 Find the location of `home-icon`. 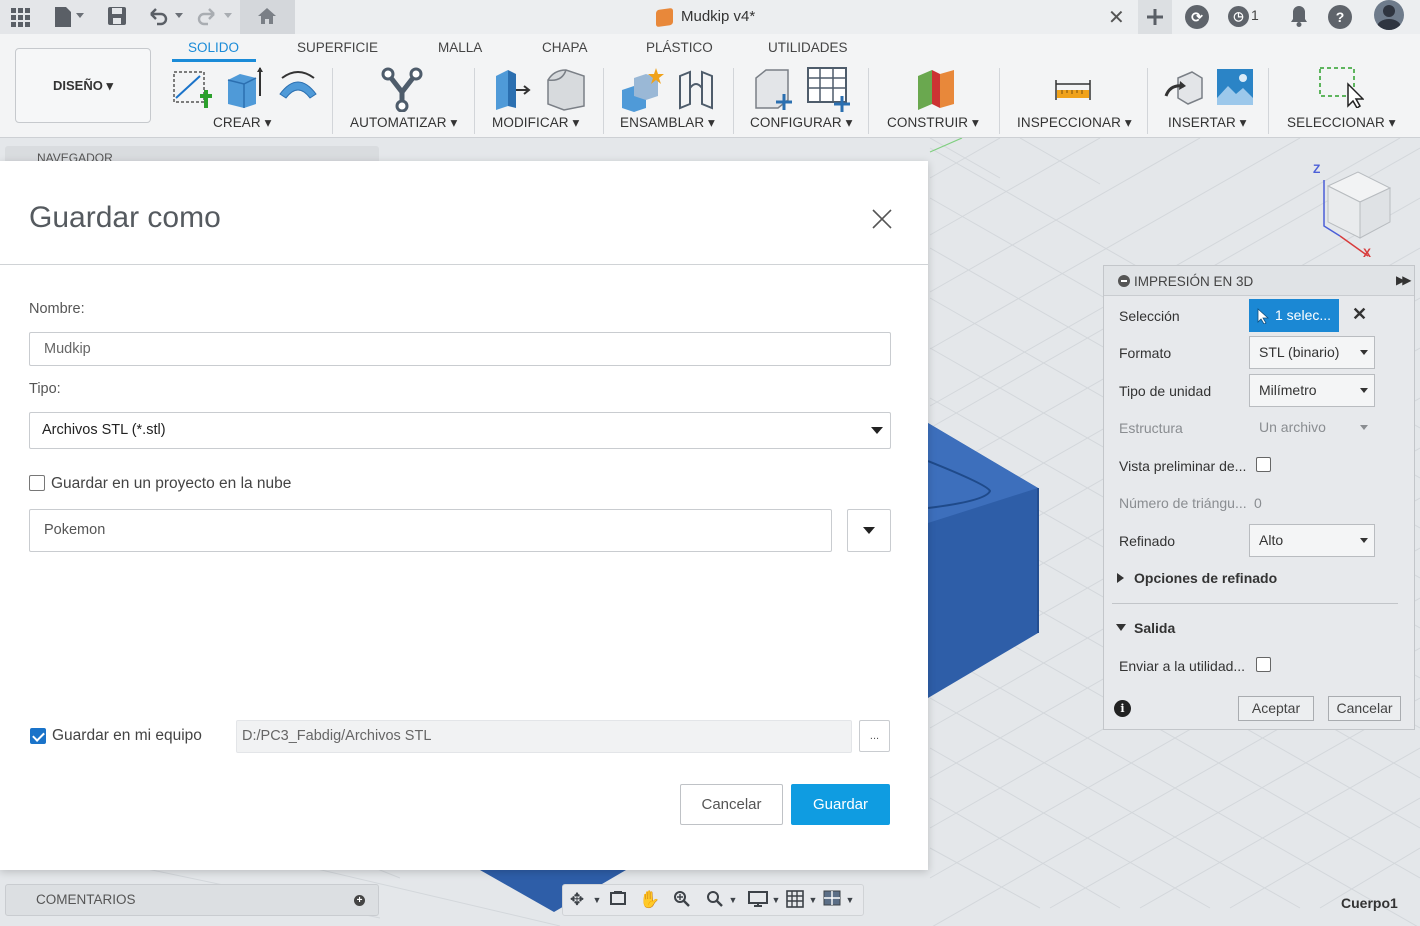

home-icon is located at coordinates (267, 17).